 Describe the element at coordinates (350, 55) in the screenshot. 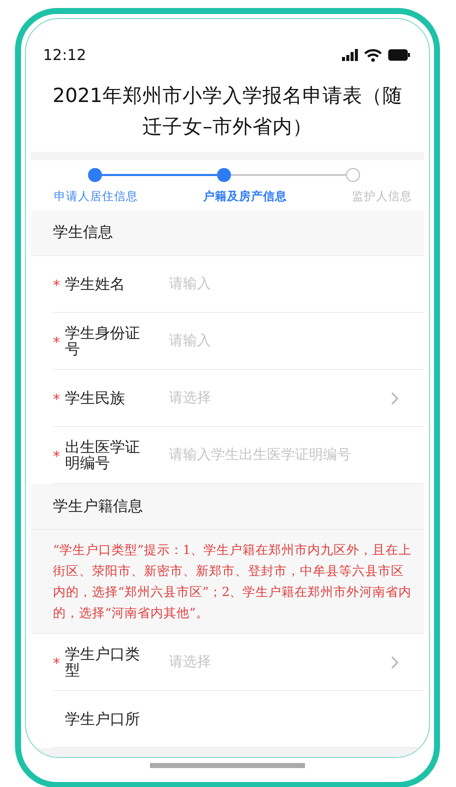

I see `signal-icon` at that location.